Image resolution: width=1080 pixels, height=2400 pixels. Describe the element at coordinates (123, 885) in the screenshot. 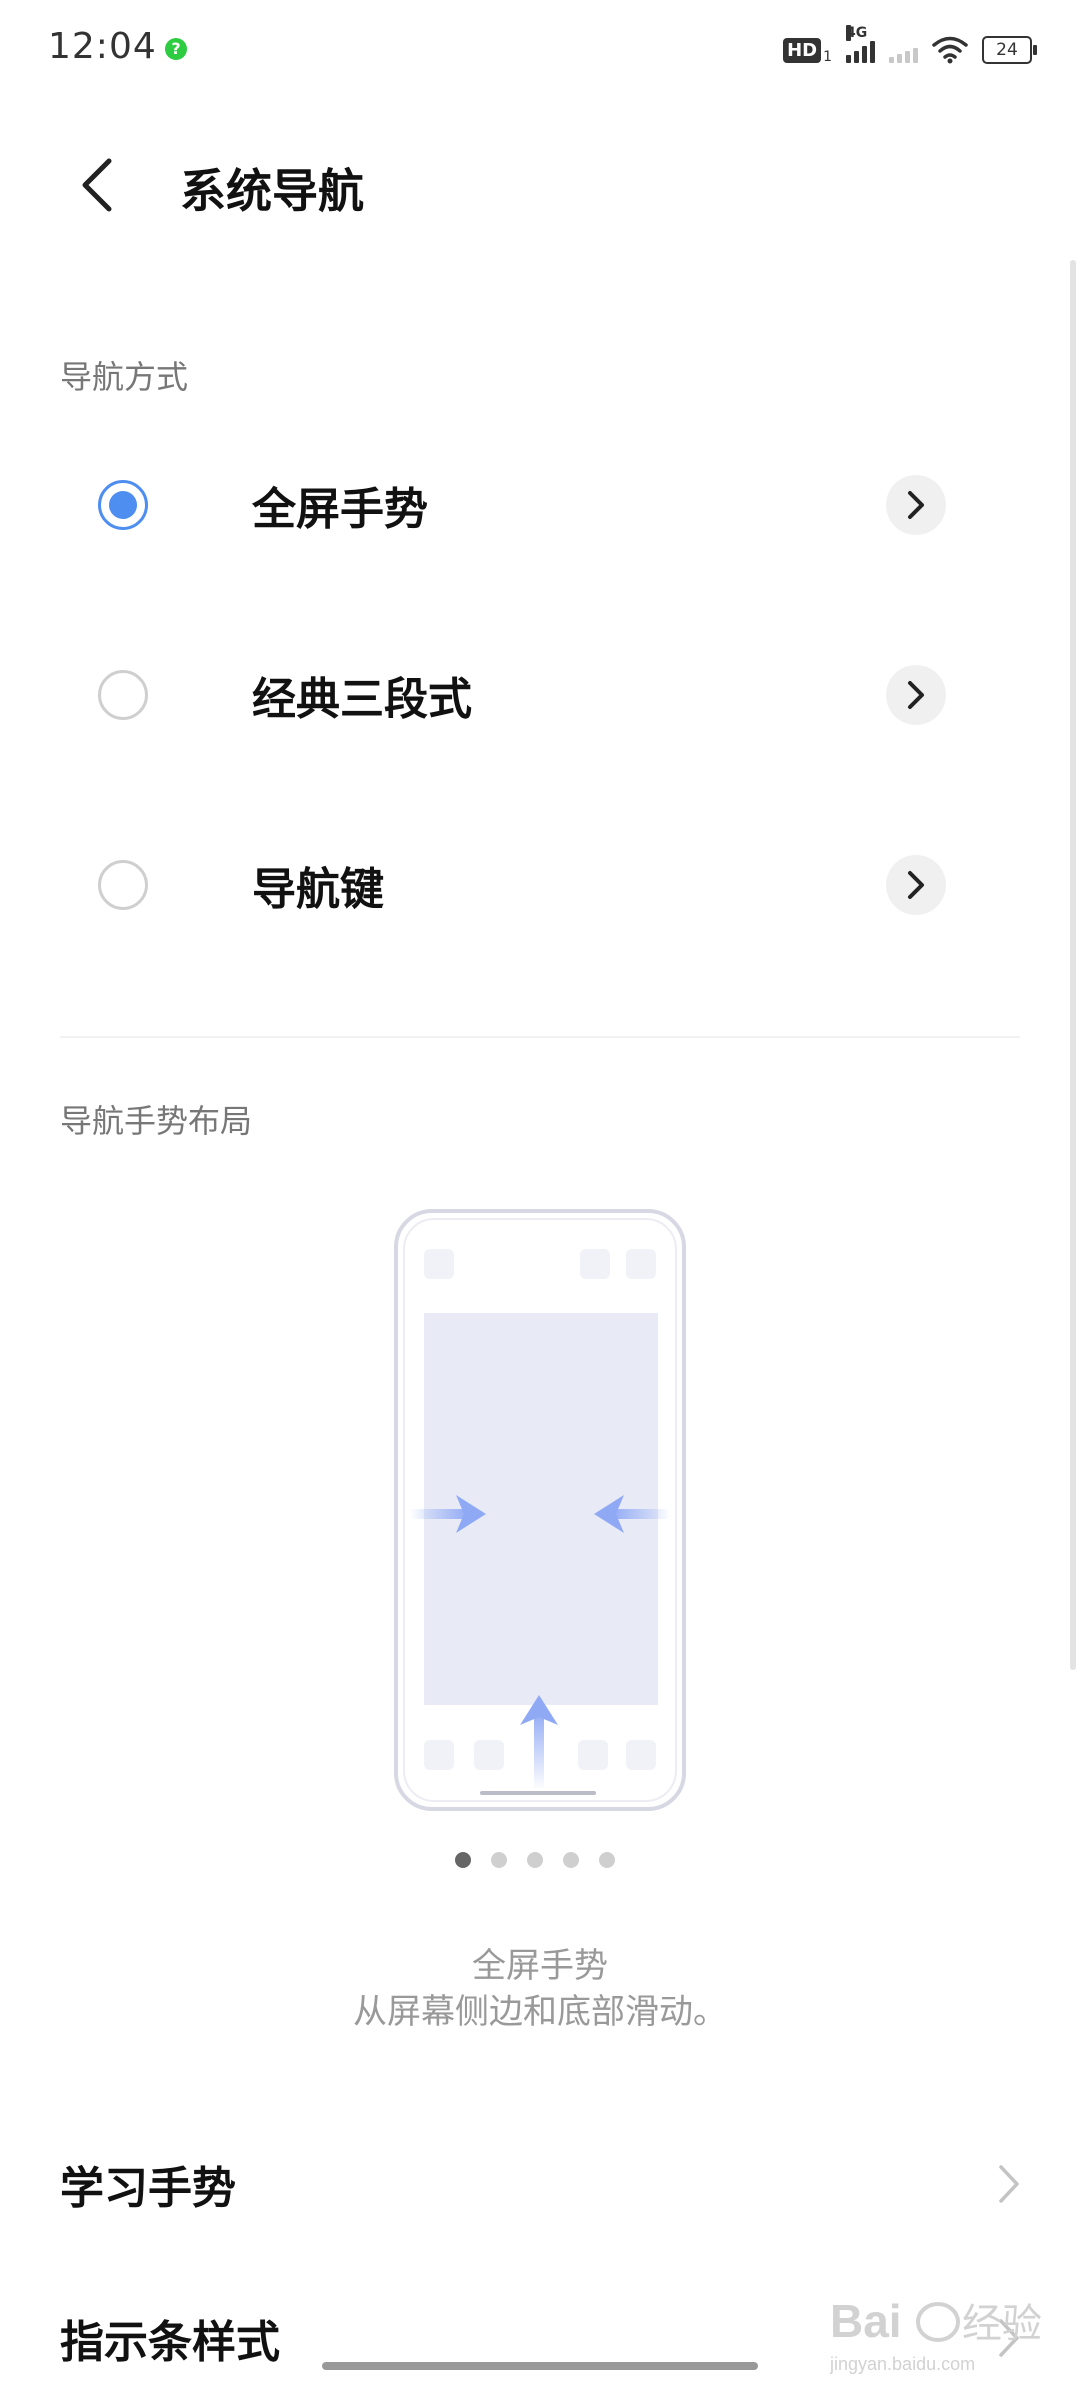

I see `radio-navigation-keys` at that location.